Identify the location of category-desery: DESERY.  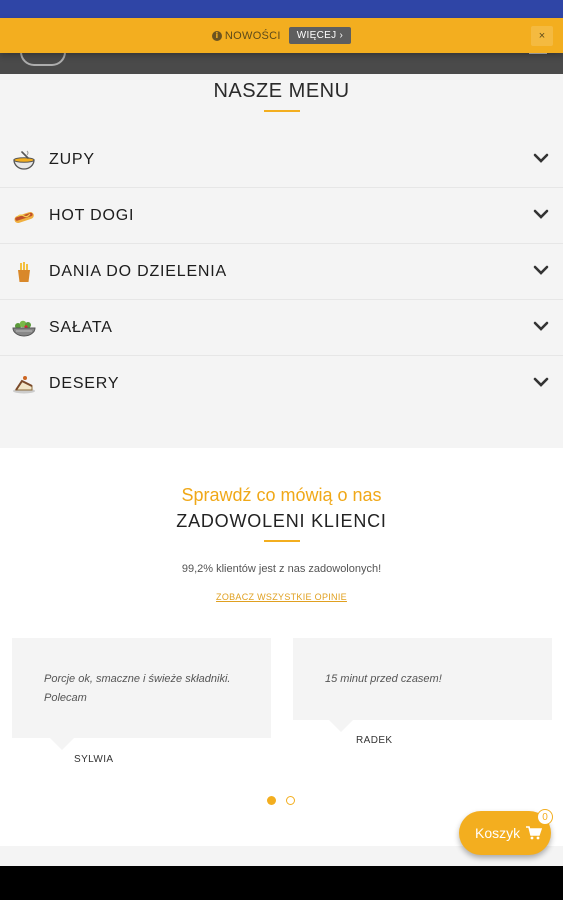
(281, 384).